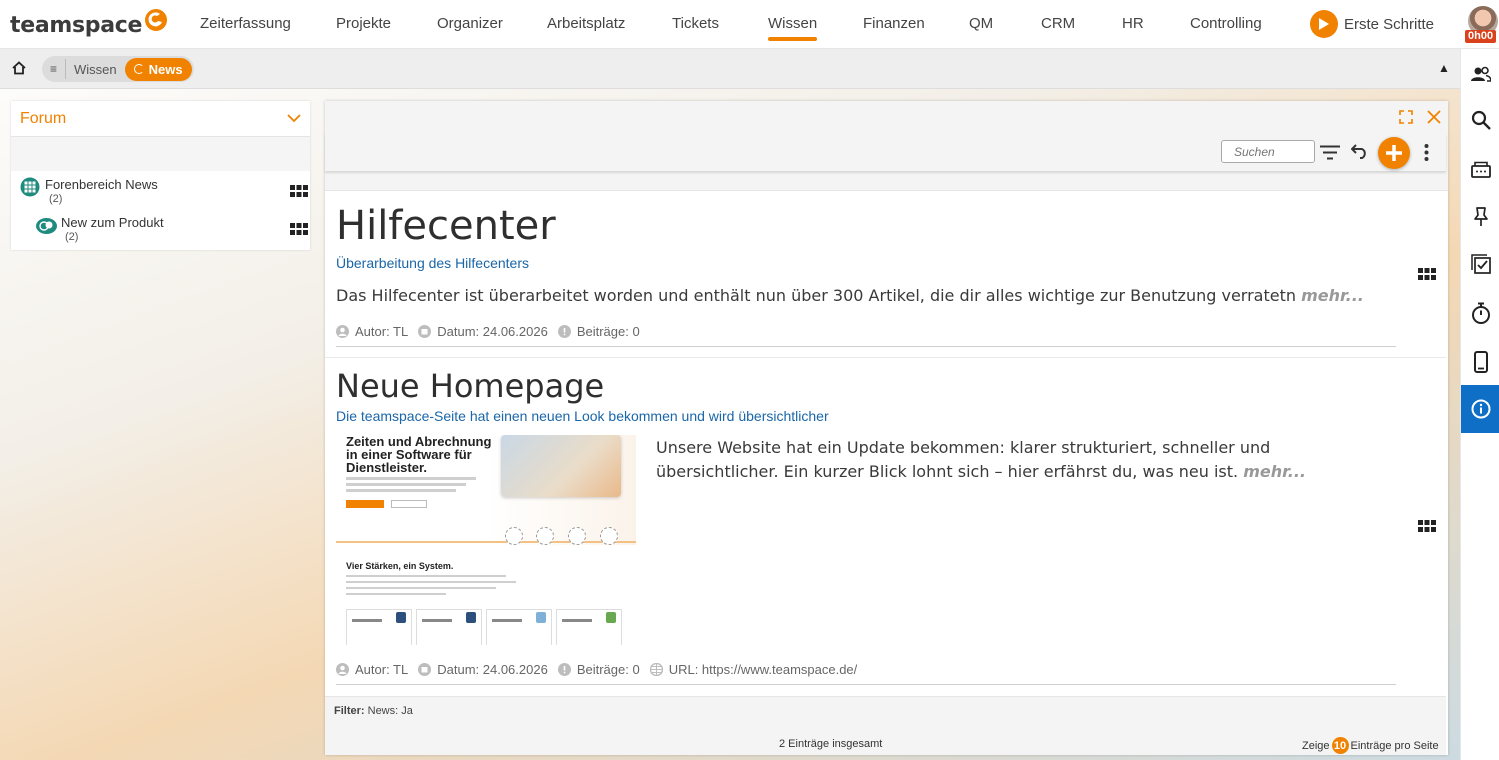 The width and height of the screenshot is (1499, 760). I want to click on close-icon, so click(1434, 117).